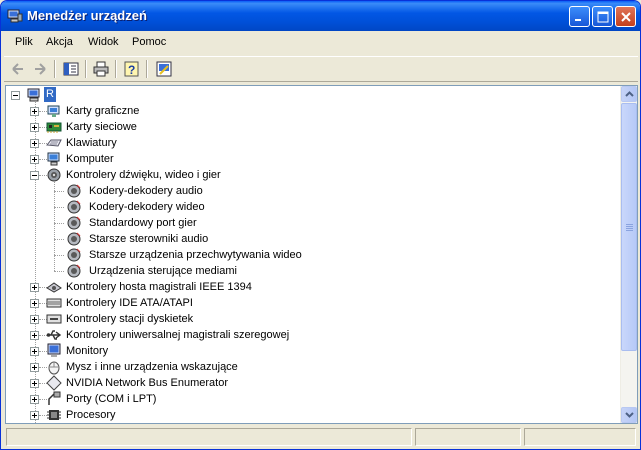  Describe the element at coordinates (149, 42) in the screenshot. I see `menu-pomoc: Pomoc` at that location.